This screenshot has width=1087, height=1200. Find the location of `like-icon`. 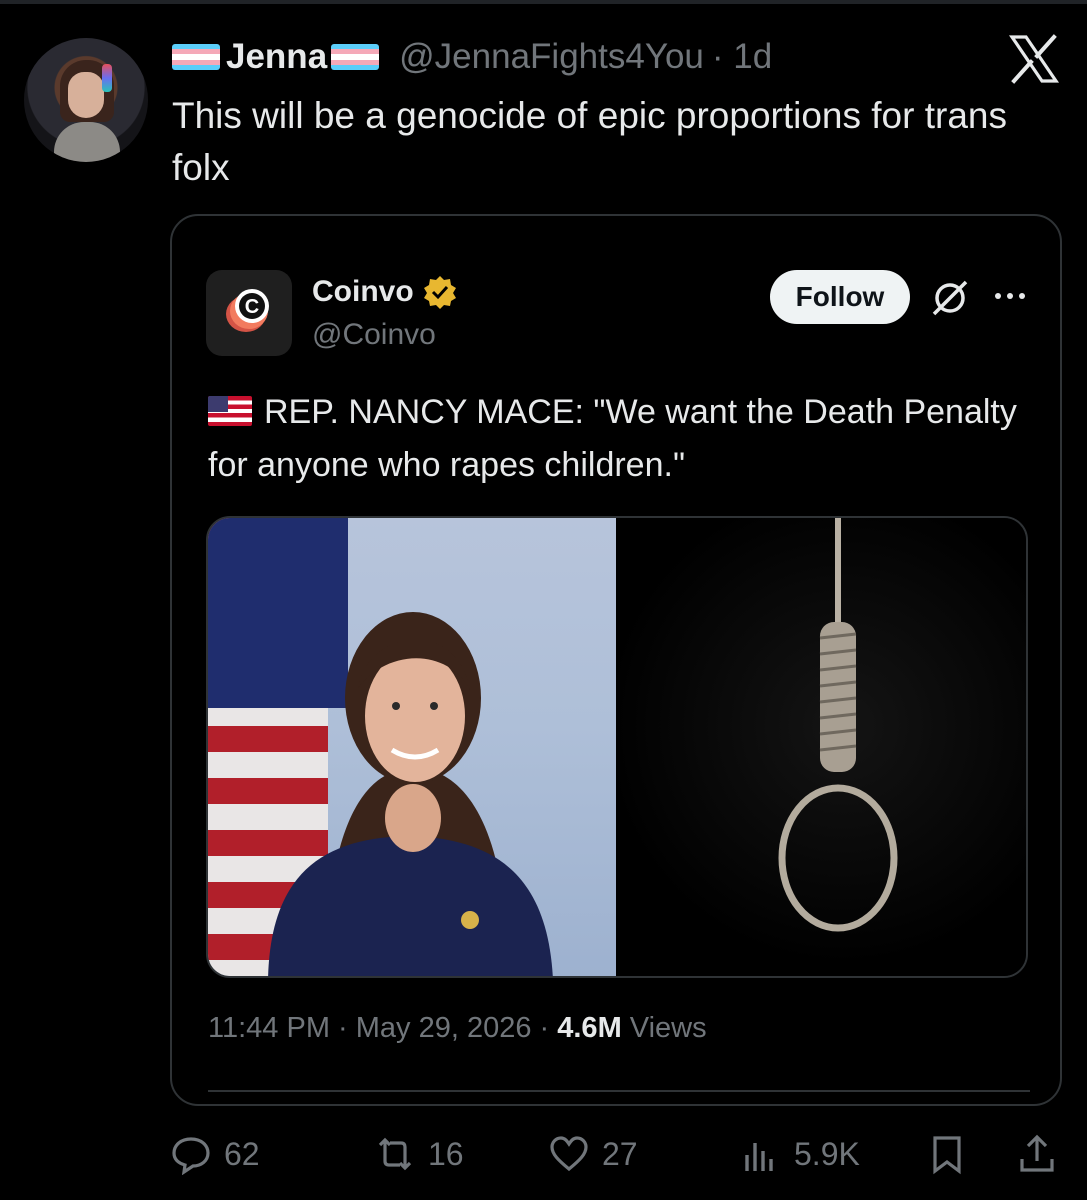

like-icon is located at coordinates (569, 1154).